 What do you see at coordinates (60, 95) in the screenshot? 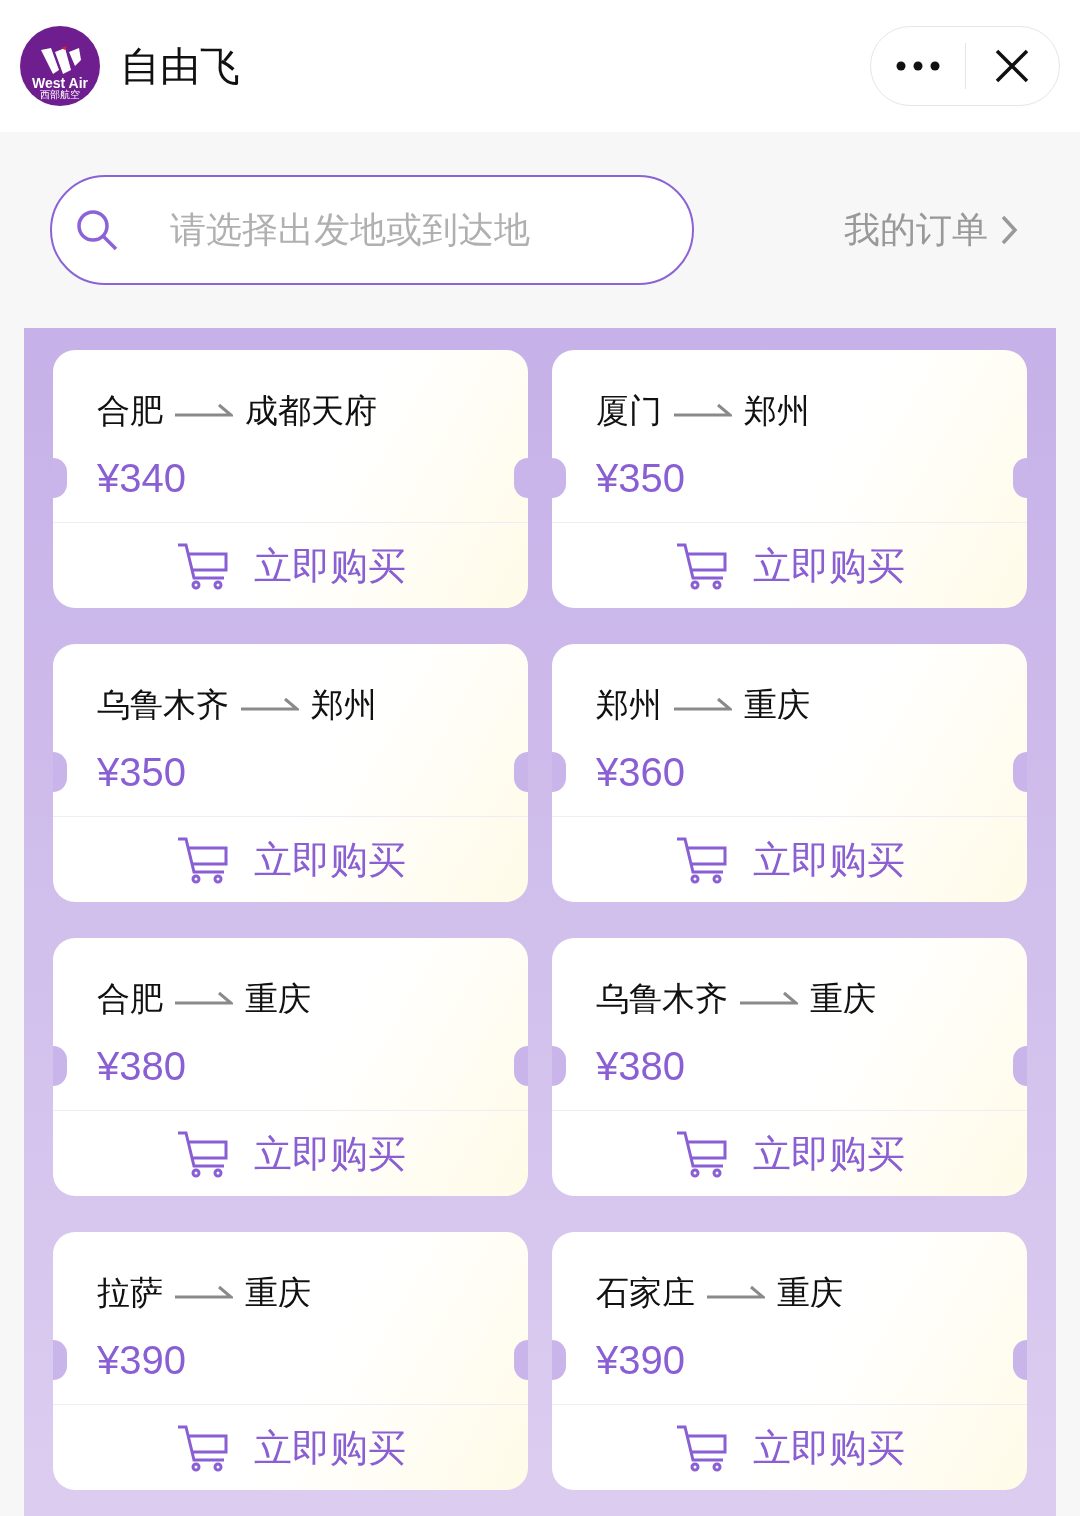
I see `logo-subtext: 西部航空` at bounding box center [60, 95].